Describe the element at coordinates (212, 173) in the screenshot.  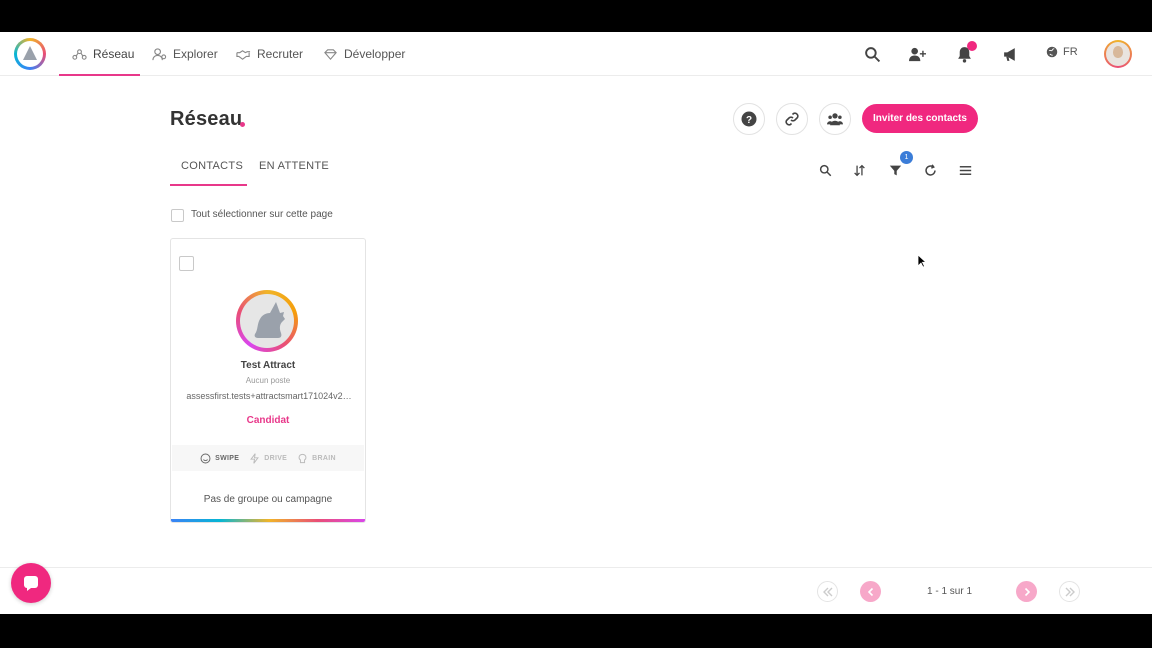
I see `tab-contacts: CONTACTS` at that location.